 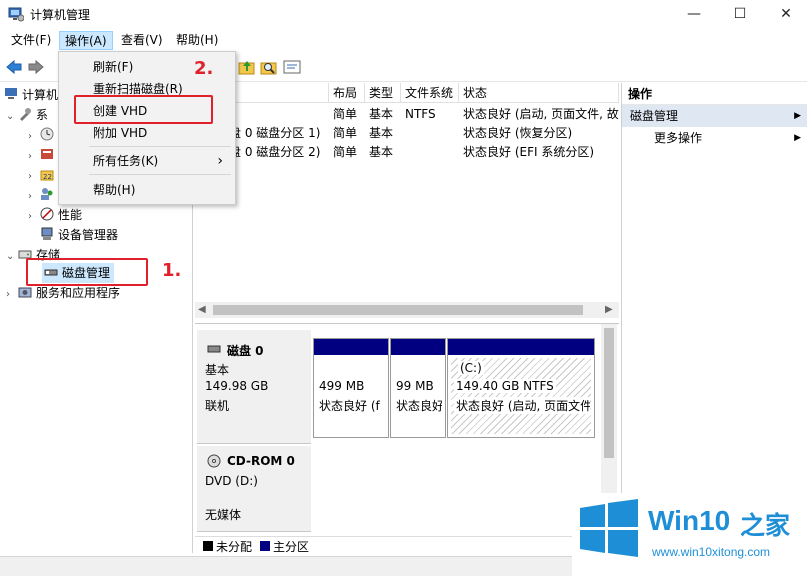 What do you see at coordinates (47, 177) in the screenshot?
I see `svg-text: 22` at bounding box center [47, 177].